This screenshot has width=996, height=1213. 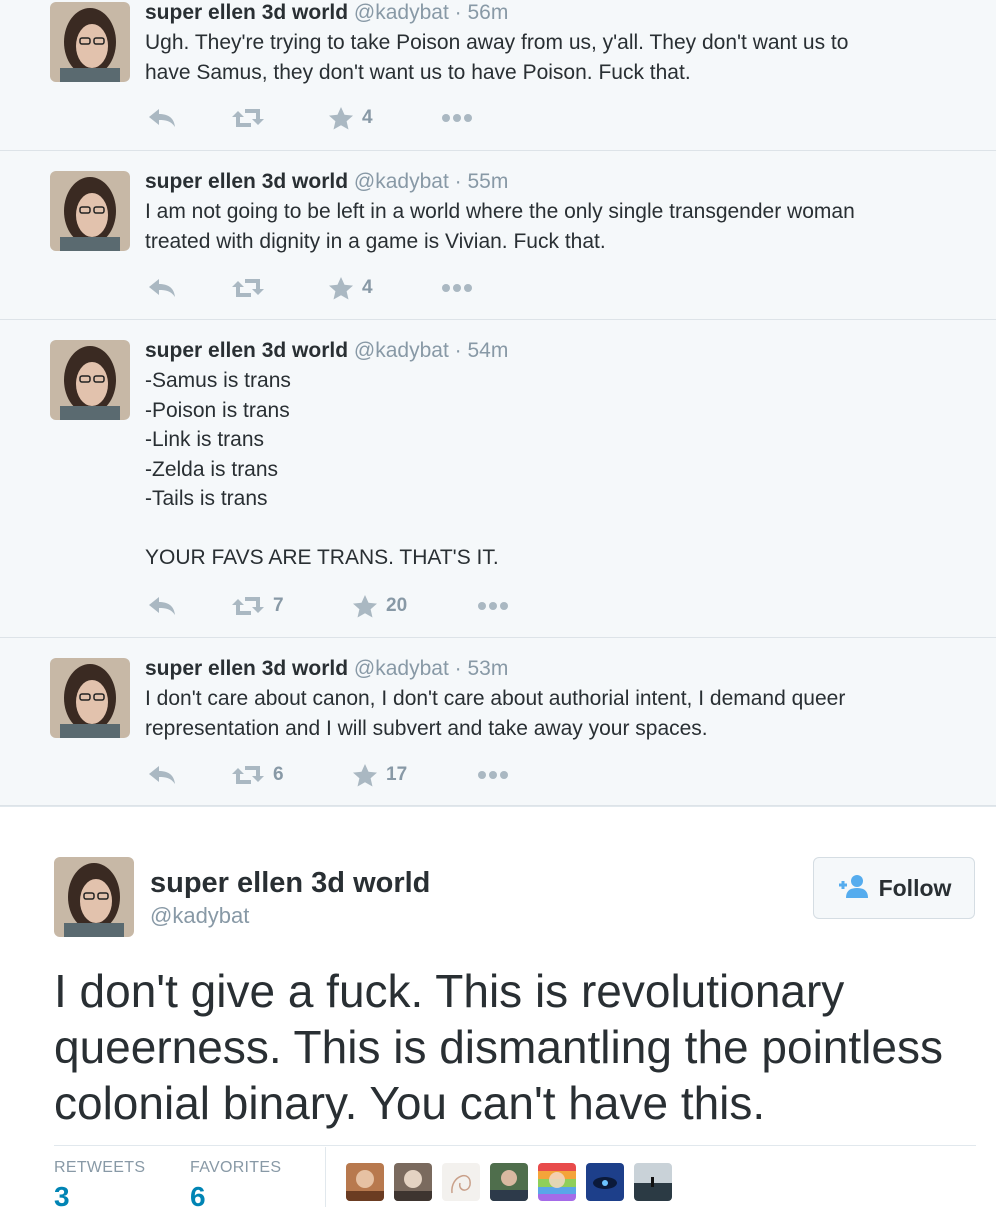 What do you see at coordinates (397, 774) in the screenshot?
I see `favorite-count: 17` at bounding box center [397, 774].